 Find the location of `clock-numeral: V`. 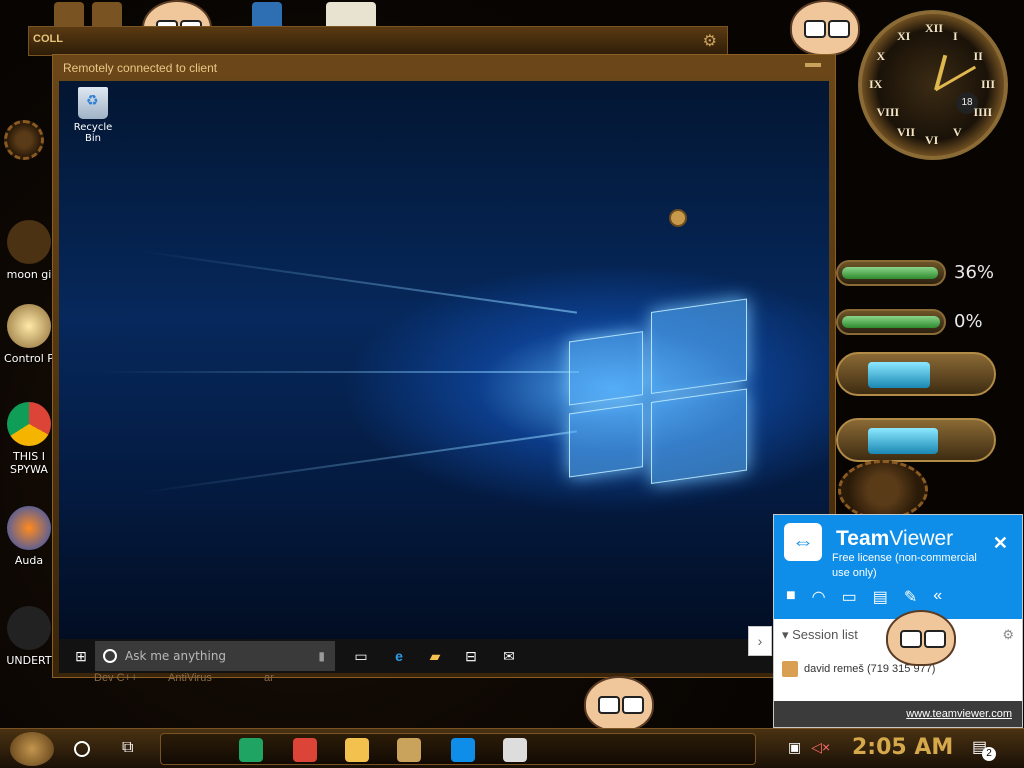

clock-numeral: V is located at coordinates (957, 132).